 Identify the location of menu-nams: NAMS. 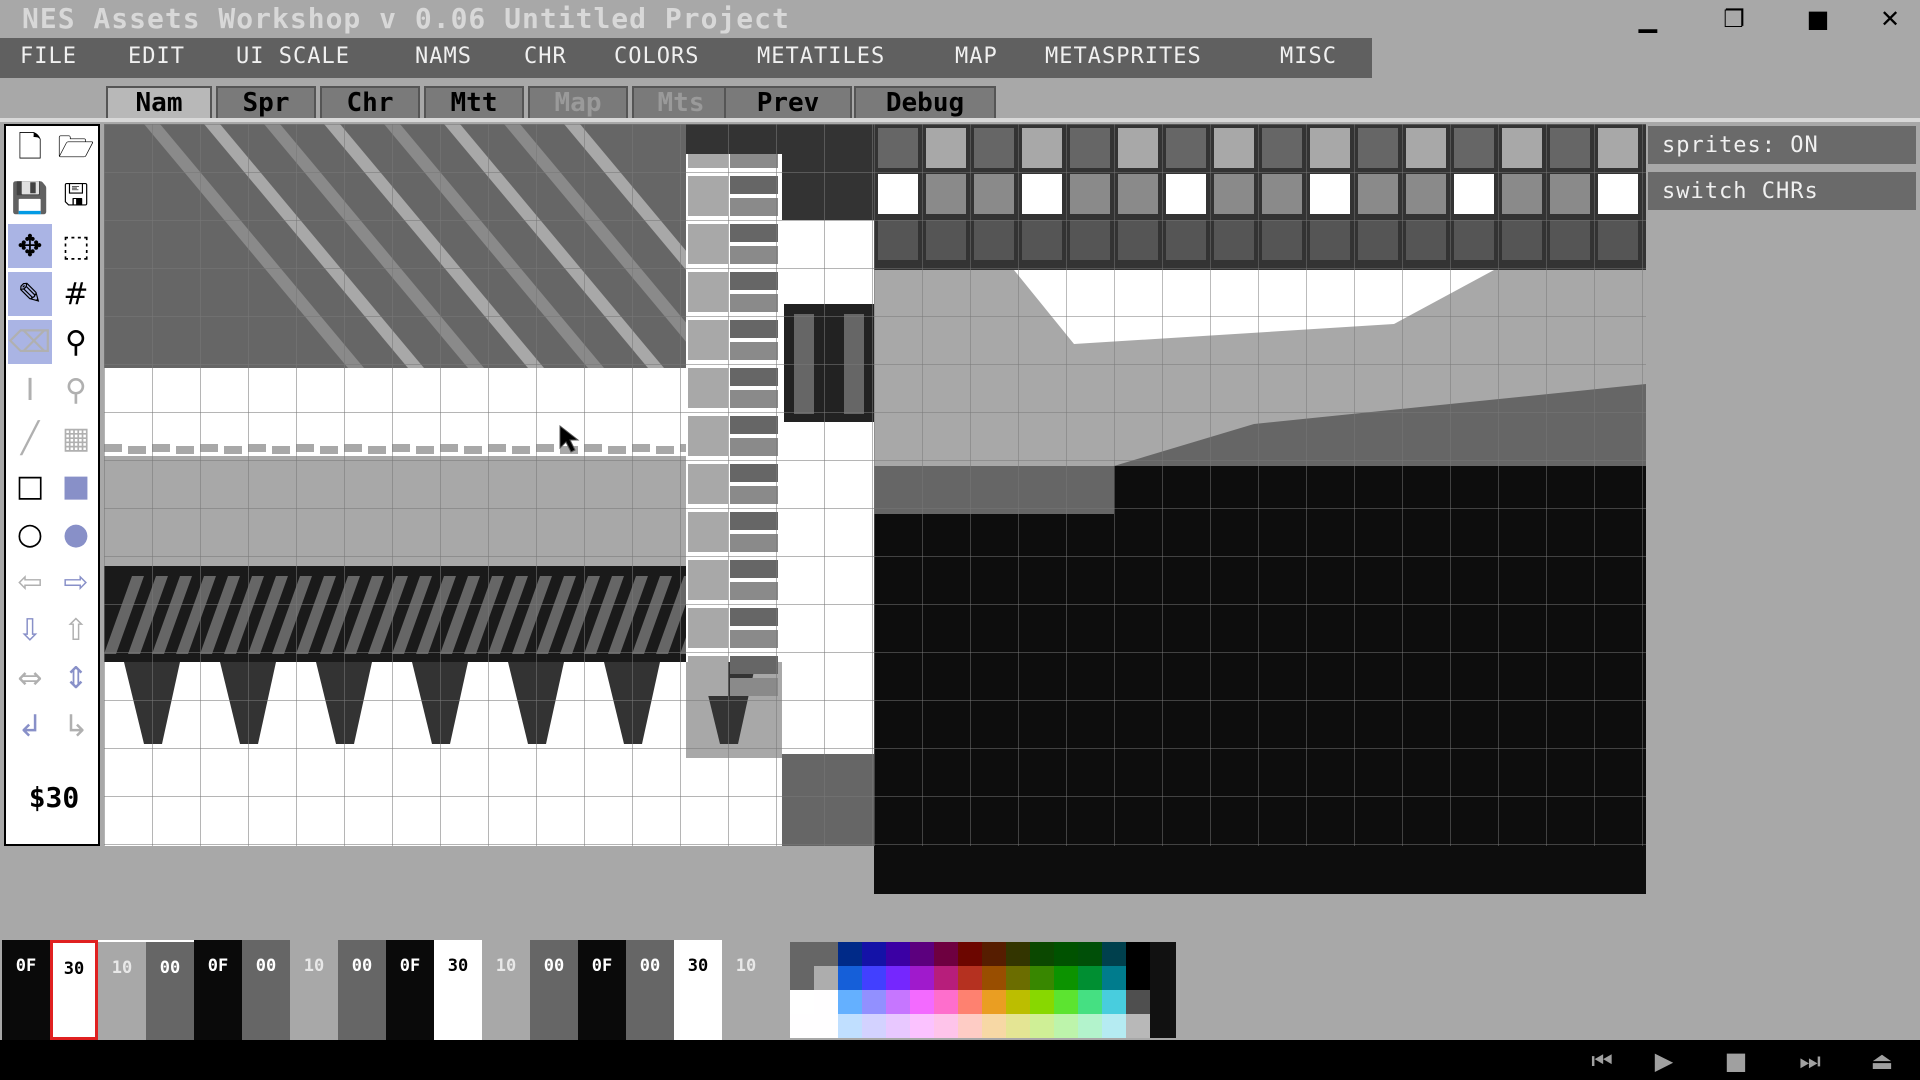
(443, 56).